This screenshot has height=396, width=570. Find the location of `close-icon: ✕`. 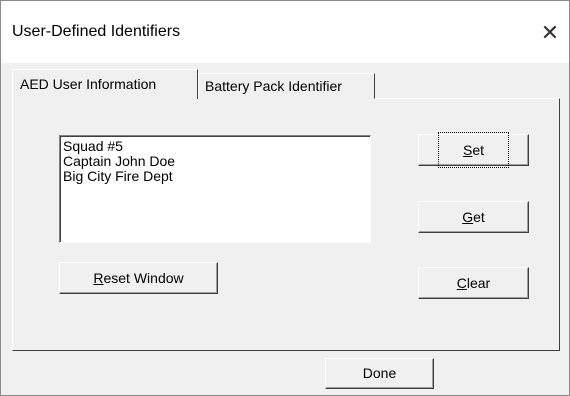

close-icon: ✕ is located at coordinates (550, 33).